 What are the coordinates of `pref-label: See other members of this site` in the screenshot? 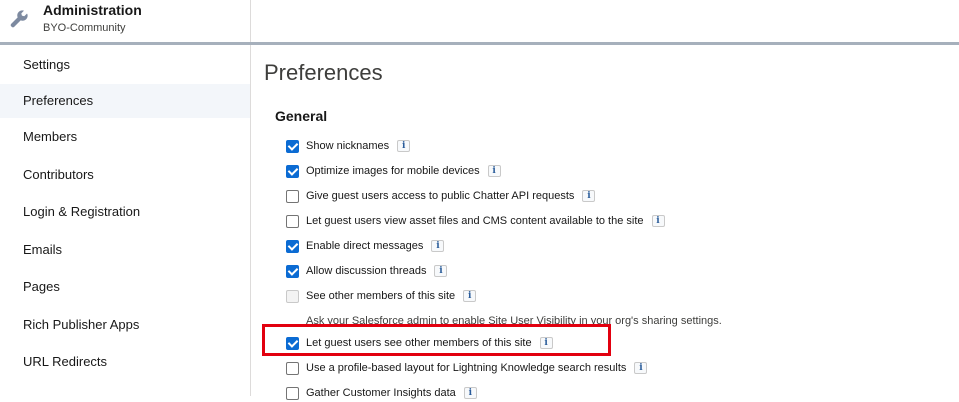 It's located at (381, 296).